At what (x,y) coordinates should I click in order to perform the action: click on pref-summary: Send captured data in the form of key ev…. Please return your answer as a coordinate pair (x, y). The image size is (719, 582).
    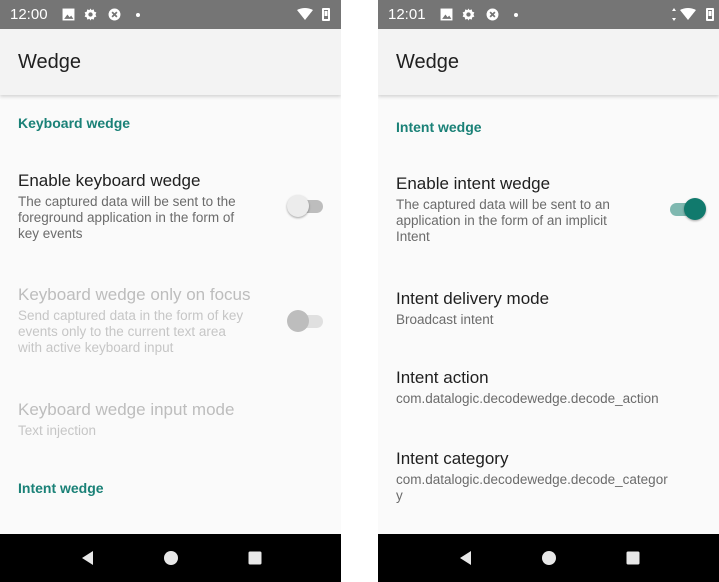
    Looking at the image, I should click on (131, 331).